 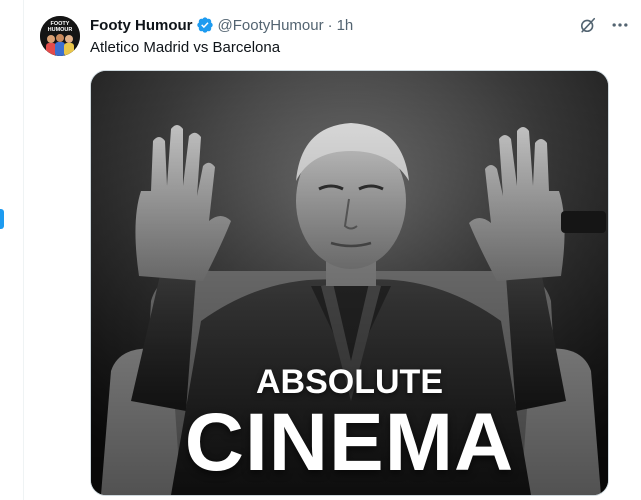 What do you see at coordinates (185, 47) in the screenshot?
I see `tweet-text: Atletico Madrid vs Barcelona` at bounding box center [185, 47].